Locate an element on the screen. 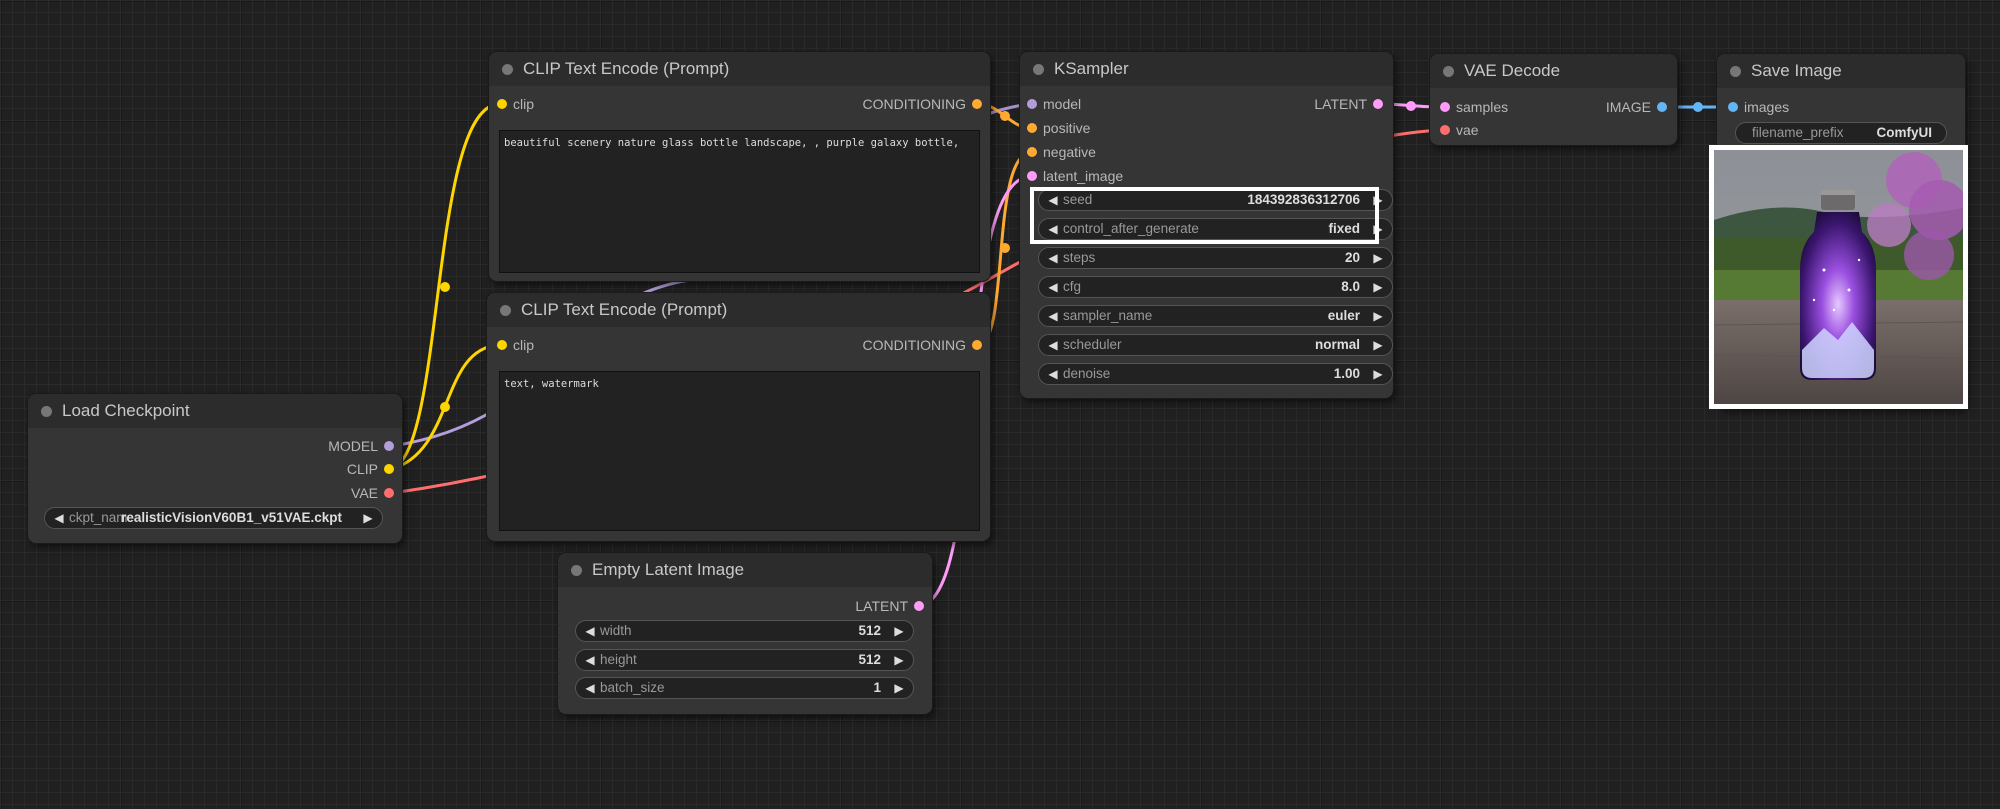  input-pin-model is located at coordinates (1032, 104).